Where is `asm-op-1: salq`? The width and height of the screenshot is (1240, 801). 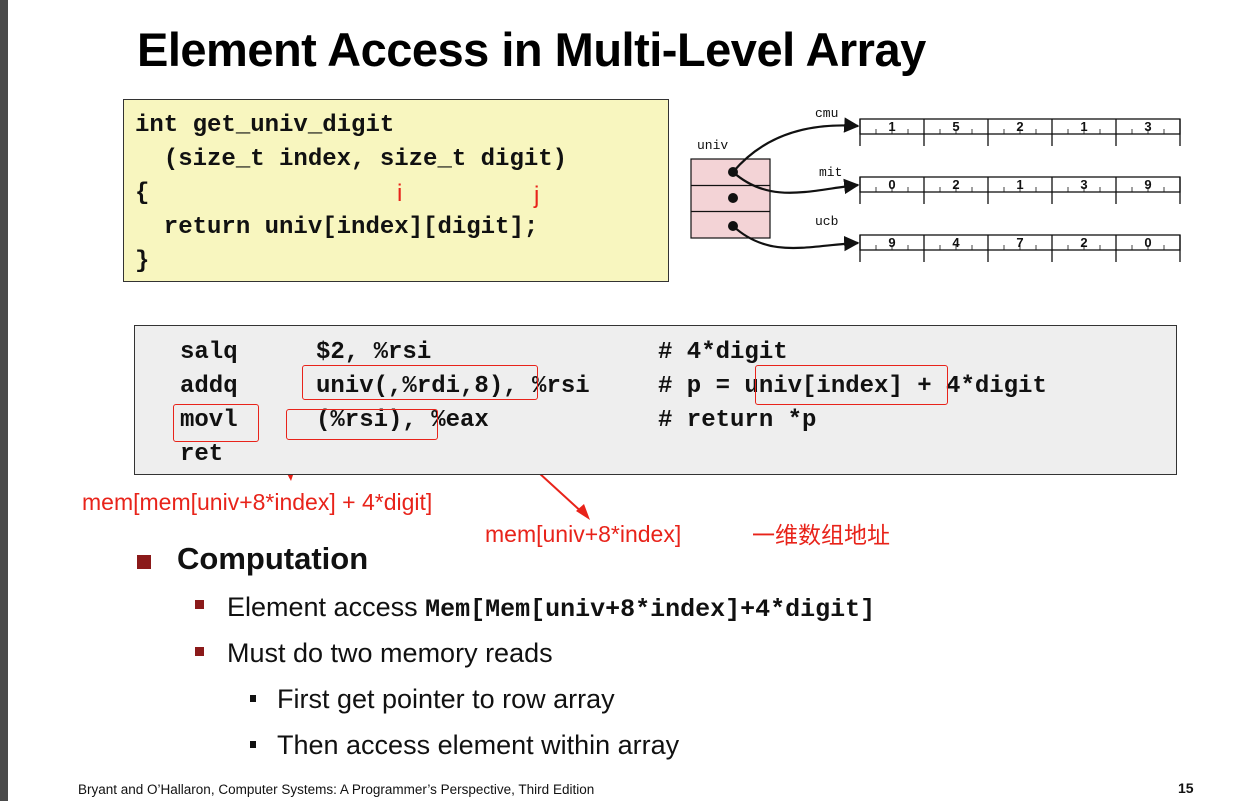
asm-op-1: salq is located at coordinates (209, 352).